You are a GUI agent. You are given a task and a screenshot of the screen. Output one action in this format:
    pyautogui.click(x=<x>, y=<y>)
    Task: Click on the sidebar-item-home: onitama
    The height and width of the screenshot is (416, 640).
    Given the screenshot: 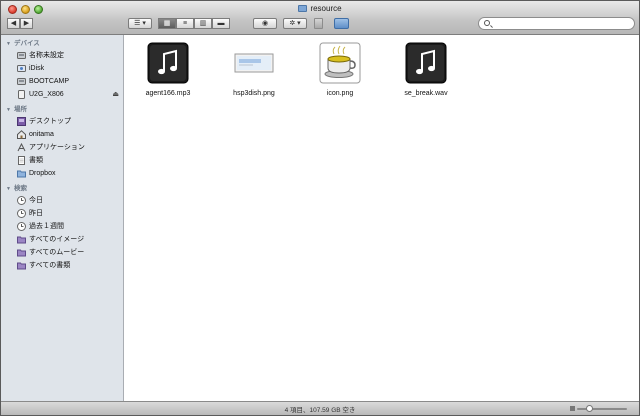 What is the action you would take?
    pyautogui.click(x=62, y=134)
    